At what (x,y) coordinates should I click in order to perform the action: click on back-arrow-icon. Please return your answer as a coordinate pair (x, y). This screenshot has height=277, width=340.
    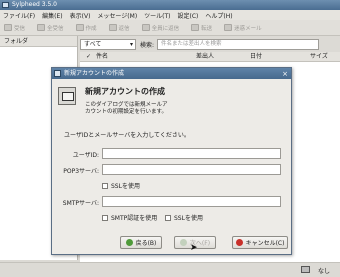
    Looking at the image, I should click on (129, 242).